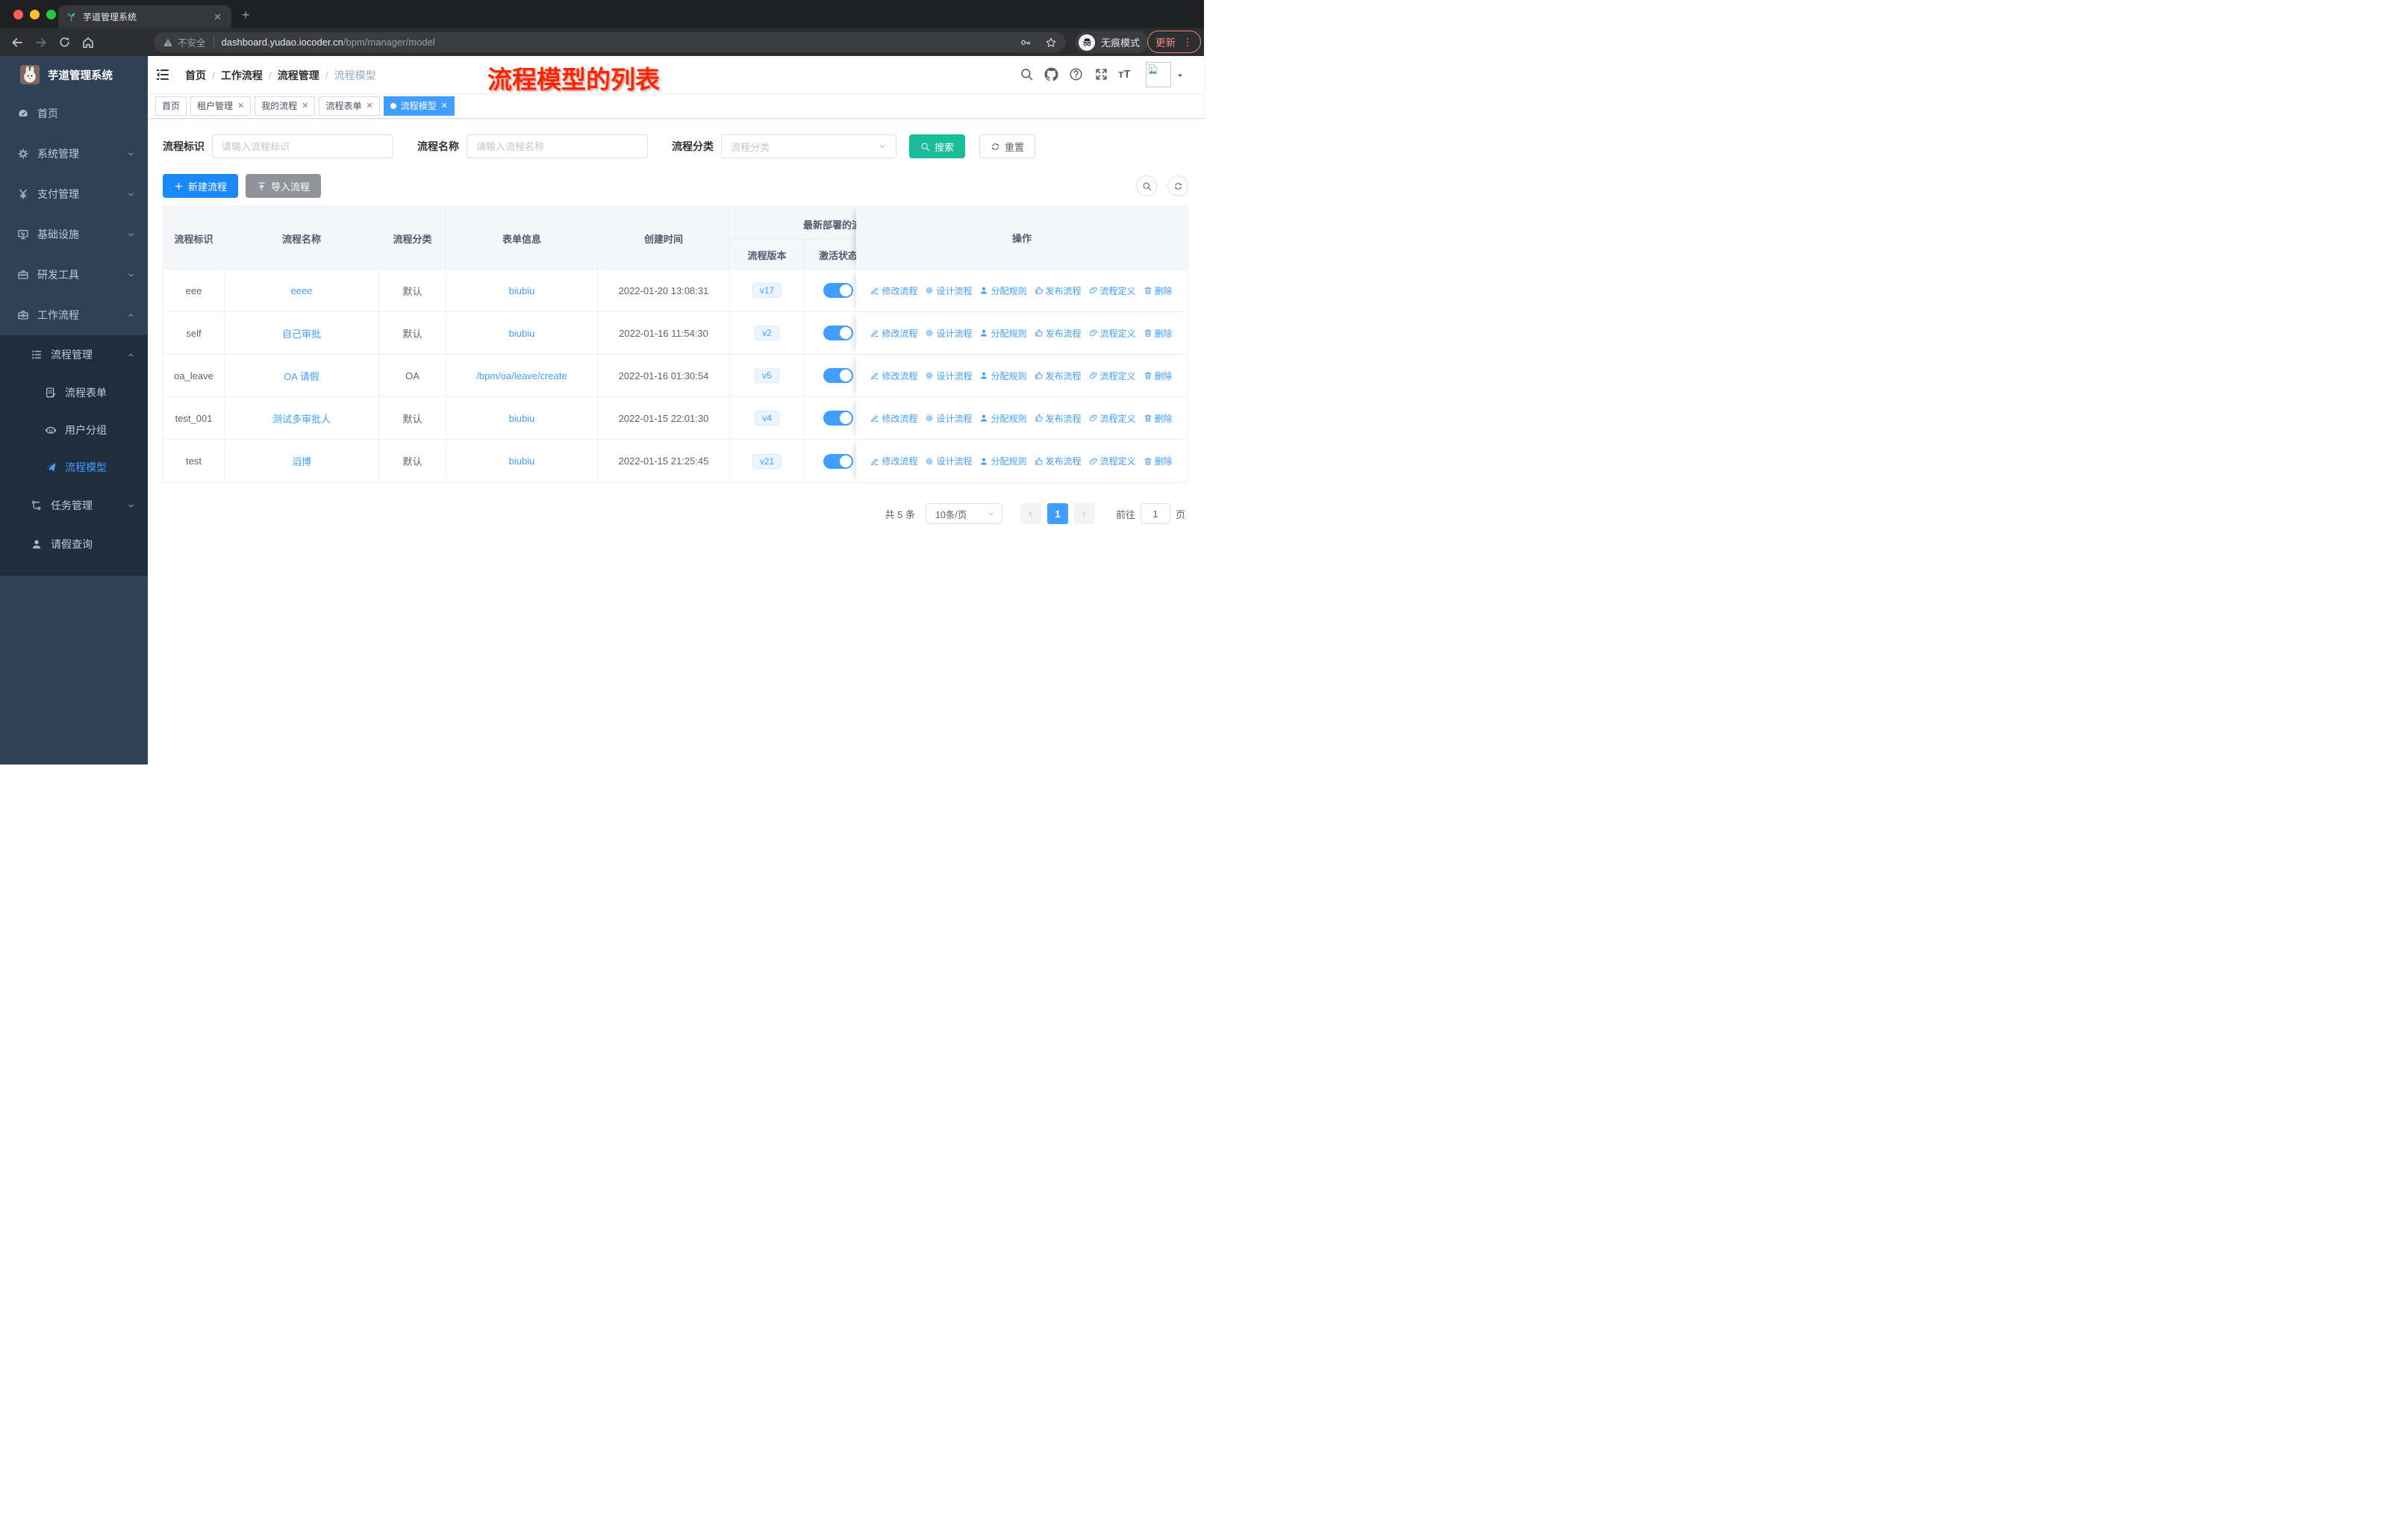 Image resolution: width=2408 pixels, height=1529 pixels. I want to click on help-question-icon, so click(1076, 74).